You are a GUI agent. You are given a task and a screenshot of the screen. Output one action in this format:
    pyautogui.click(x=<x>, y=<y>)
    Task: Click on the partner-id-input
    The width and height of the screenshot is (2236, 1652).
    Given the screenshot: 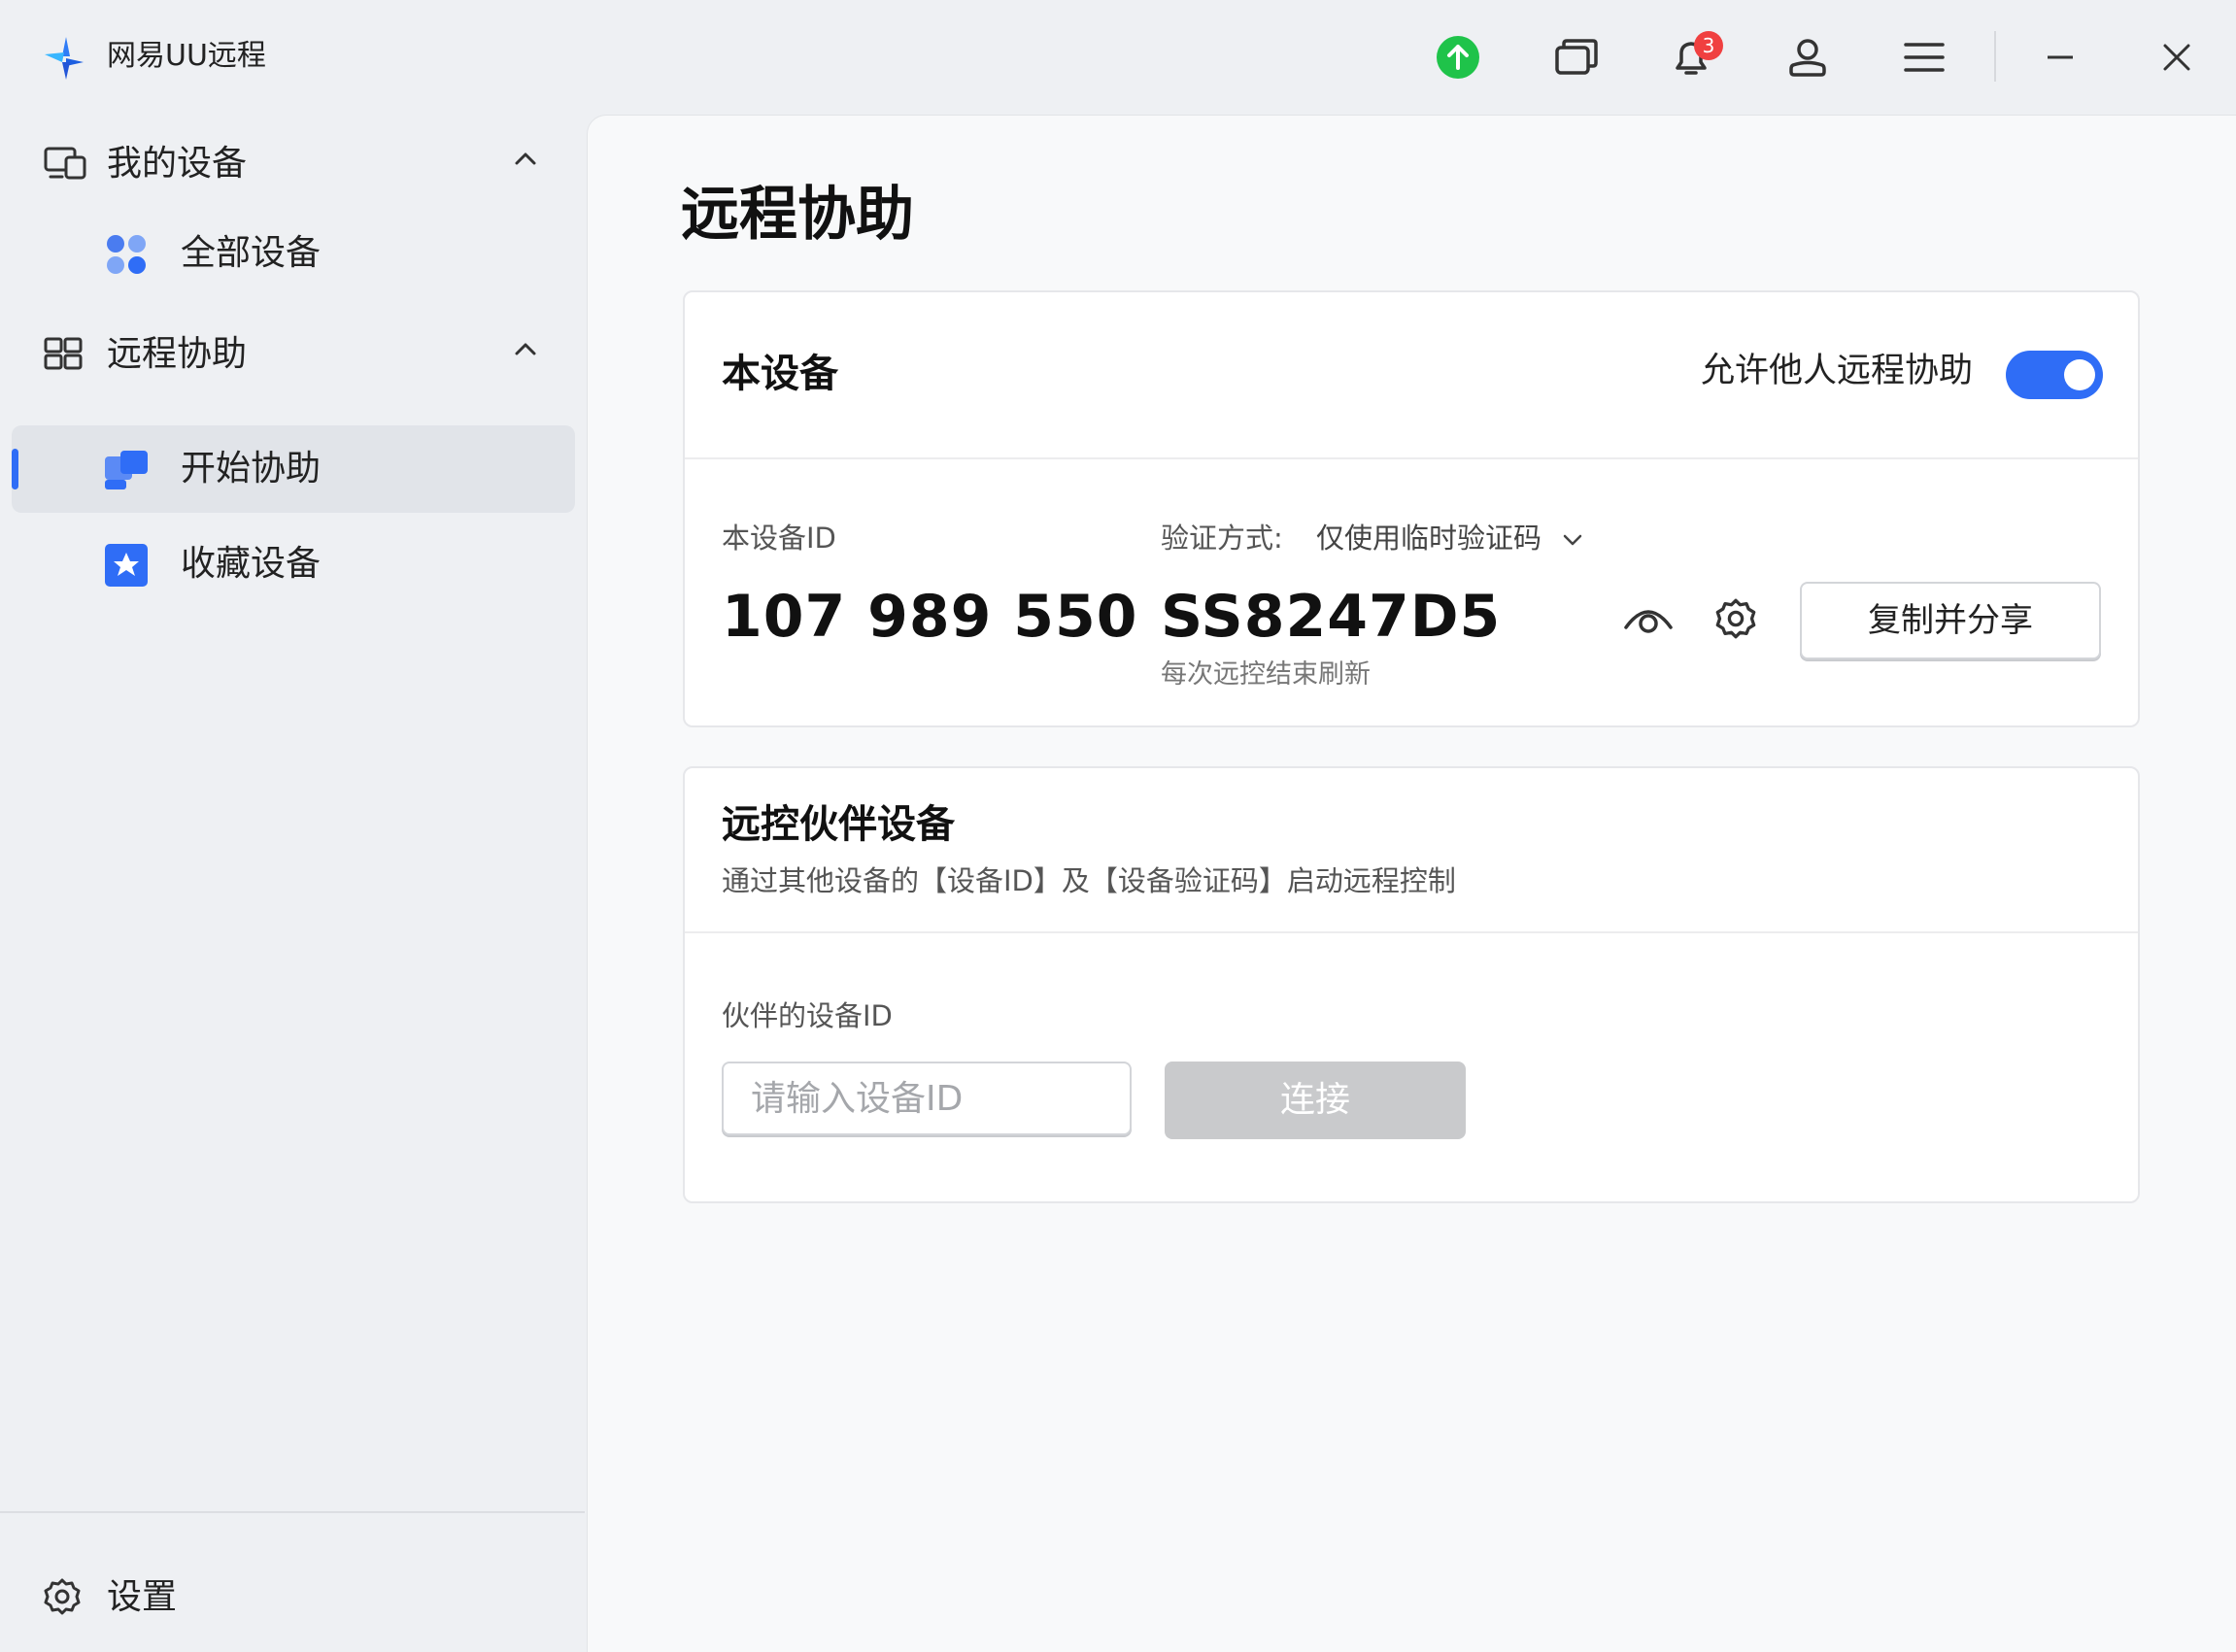 What is the action you would take?
    pyautogui.click(x=927, y=1098)
    